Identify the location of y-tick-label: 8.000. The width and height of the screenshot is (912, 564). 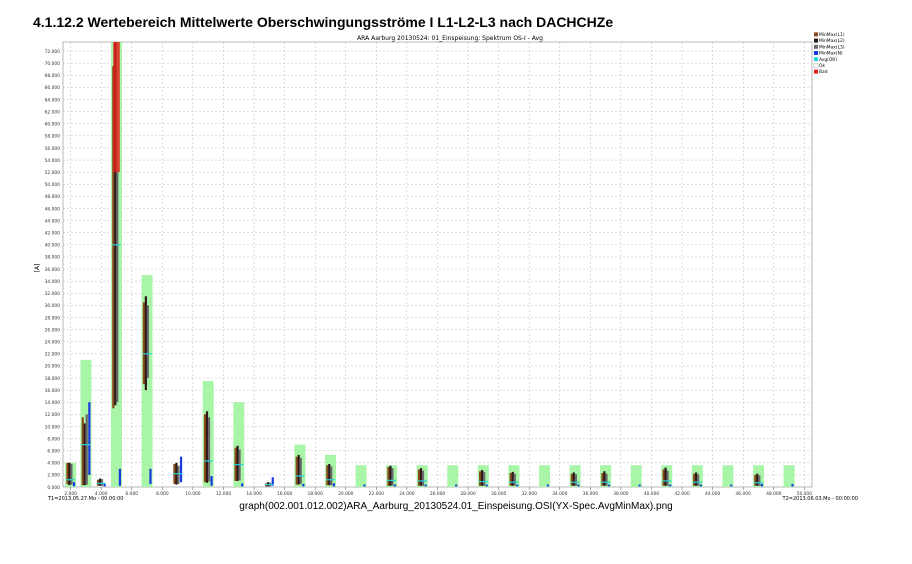
(53, 439).